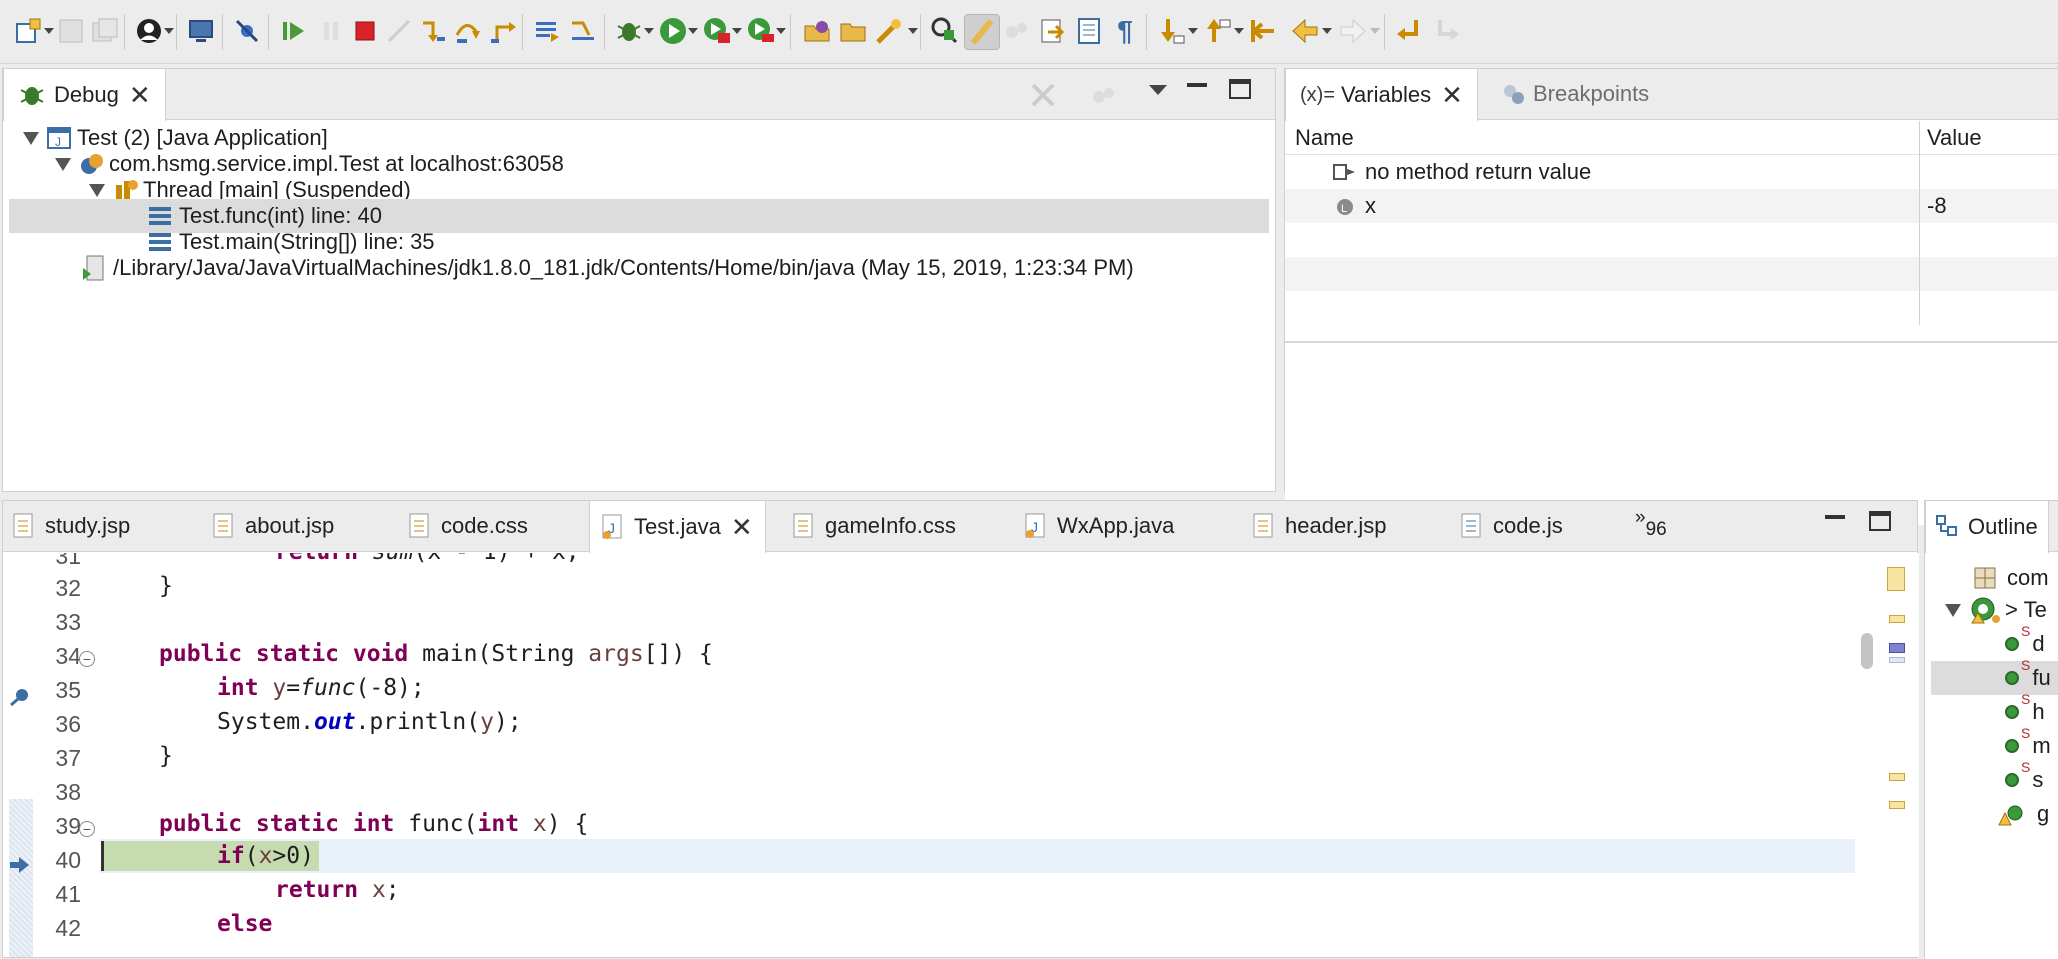 Image resolution: width=2058 pixels, height=959 pixels. I want to click on tab-label: about.jsp, so click(290, 525).